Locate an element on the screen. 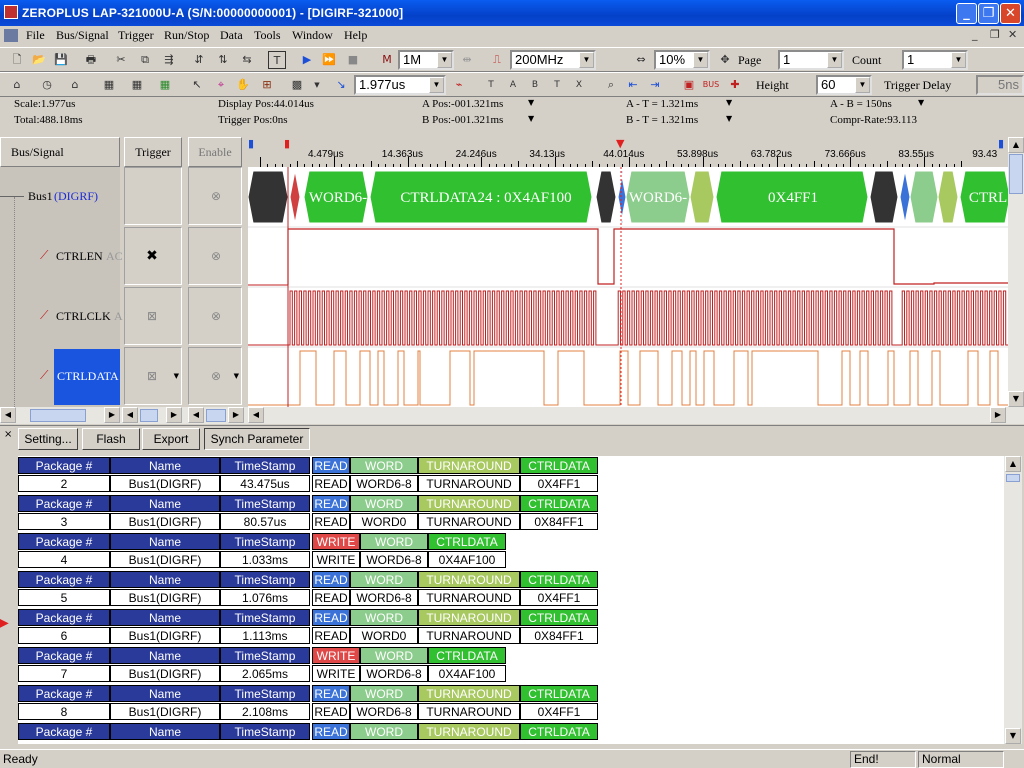 The width and height of the screenshot is (1024, 768). grid2-icon: ▦ is located at coordinates (137, 85).